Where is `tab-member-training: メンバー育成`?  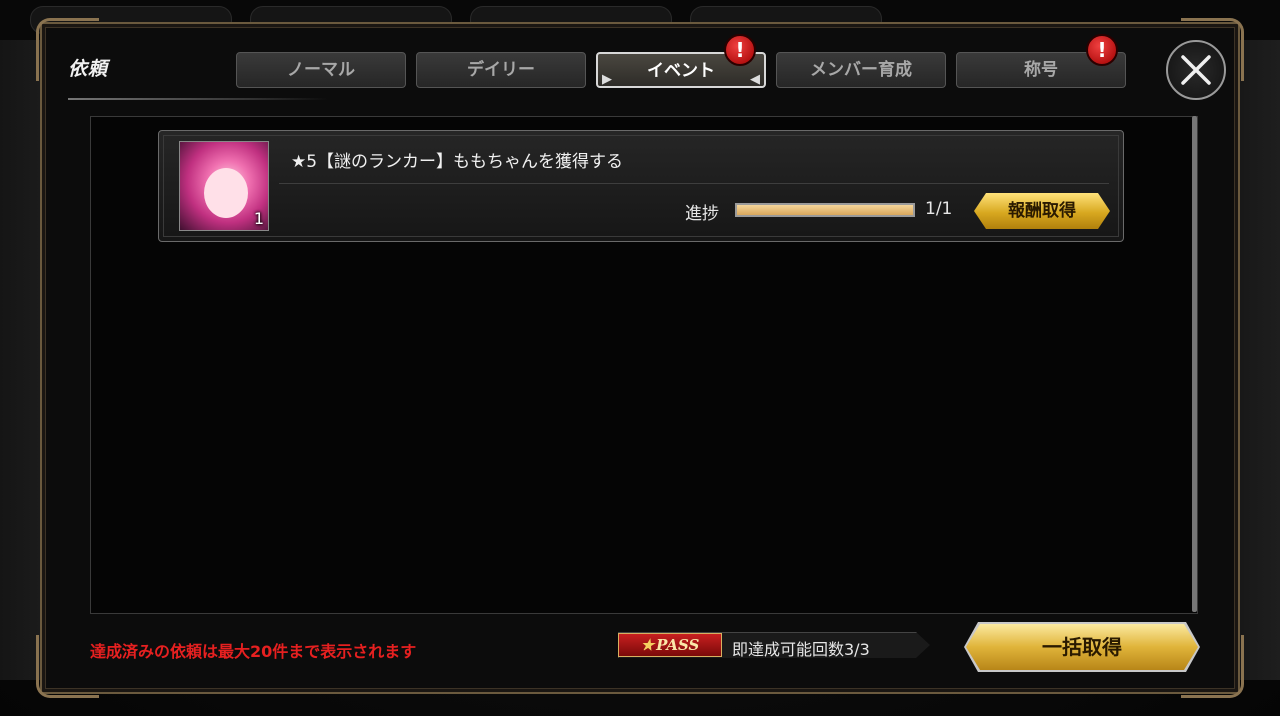
tab-member-training: メンバー育成 is located at coordinates (861, 70).